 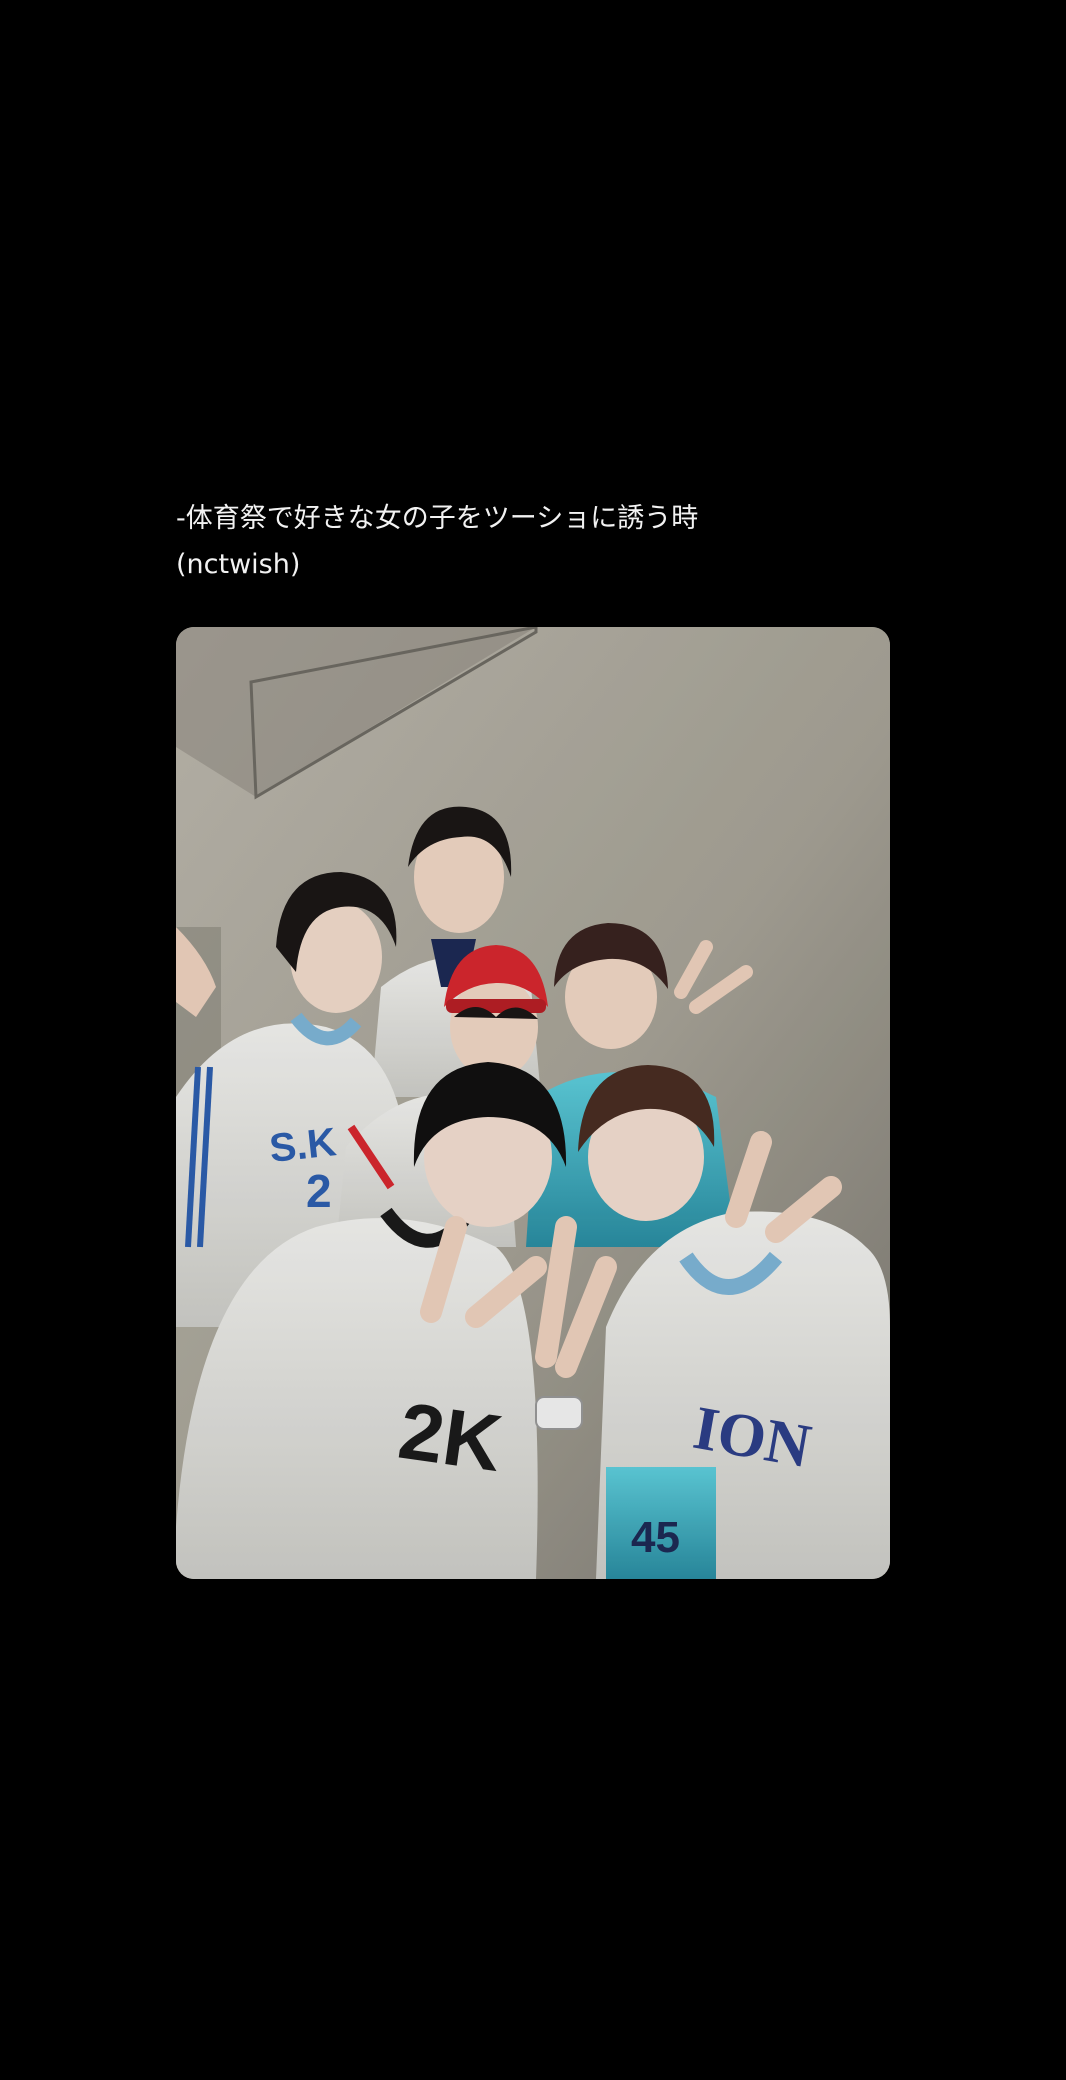 I want to click on caption-title: -体育祭で好きな女の子をツーショに誘う時, so click(x=437, y=518).